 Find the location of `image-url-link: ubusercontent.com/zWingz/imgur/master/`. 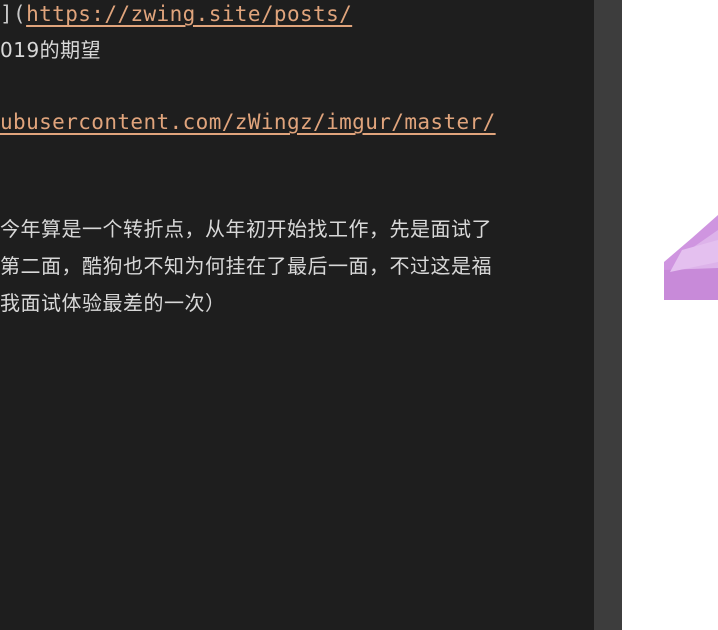

image-url-link: ubusercontent.com/zWingz/imgur/master/ is located at coordinates (248, 122).